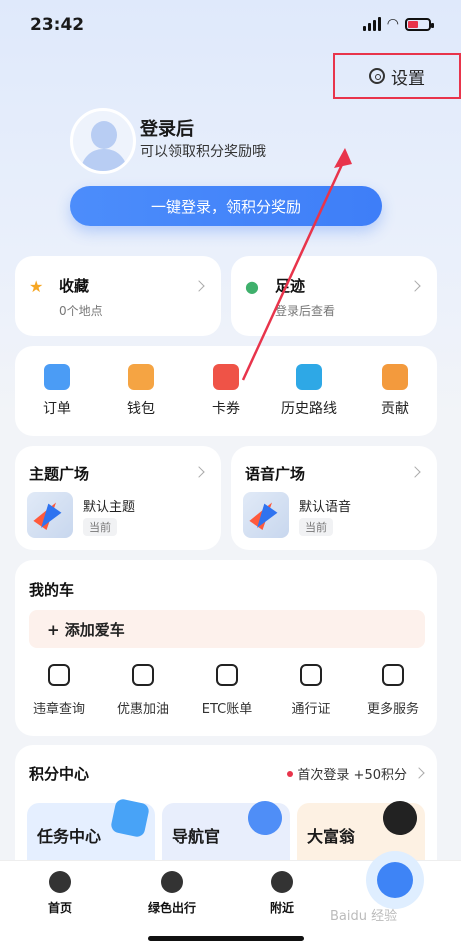 Image resolution: width=461 pixels, height=948 pixels. I want to click on footprint-title: 足迹, so click(290, 286).